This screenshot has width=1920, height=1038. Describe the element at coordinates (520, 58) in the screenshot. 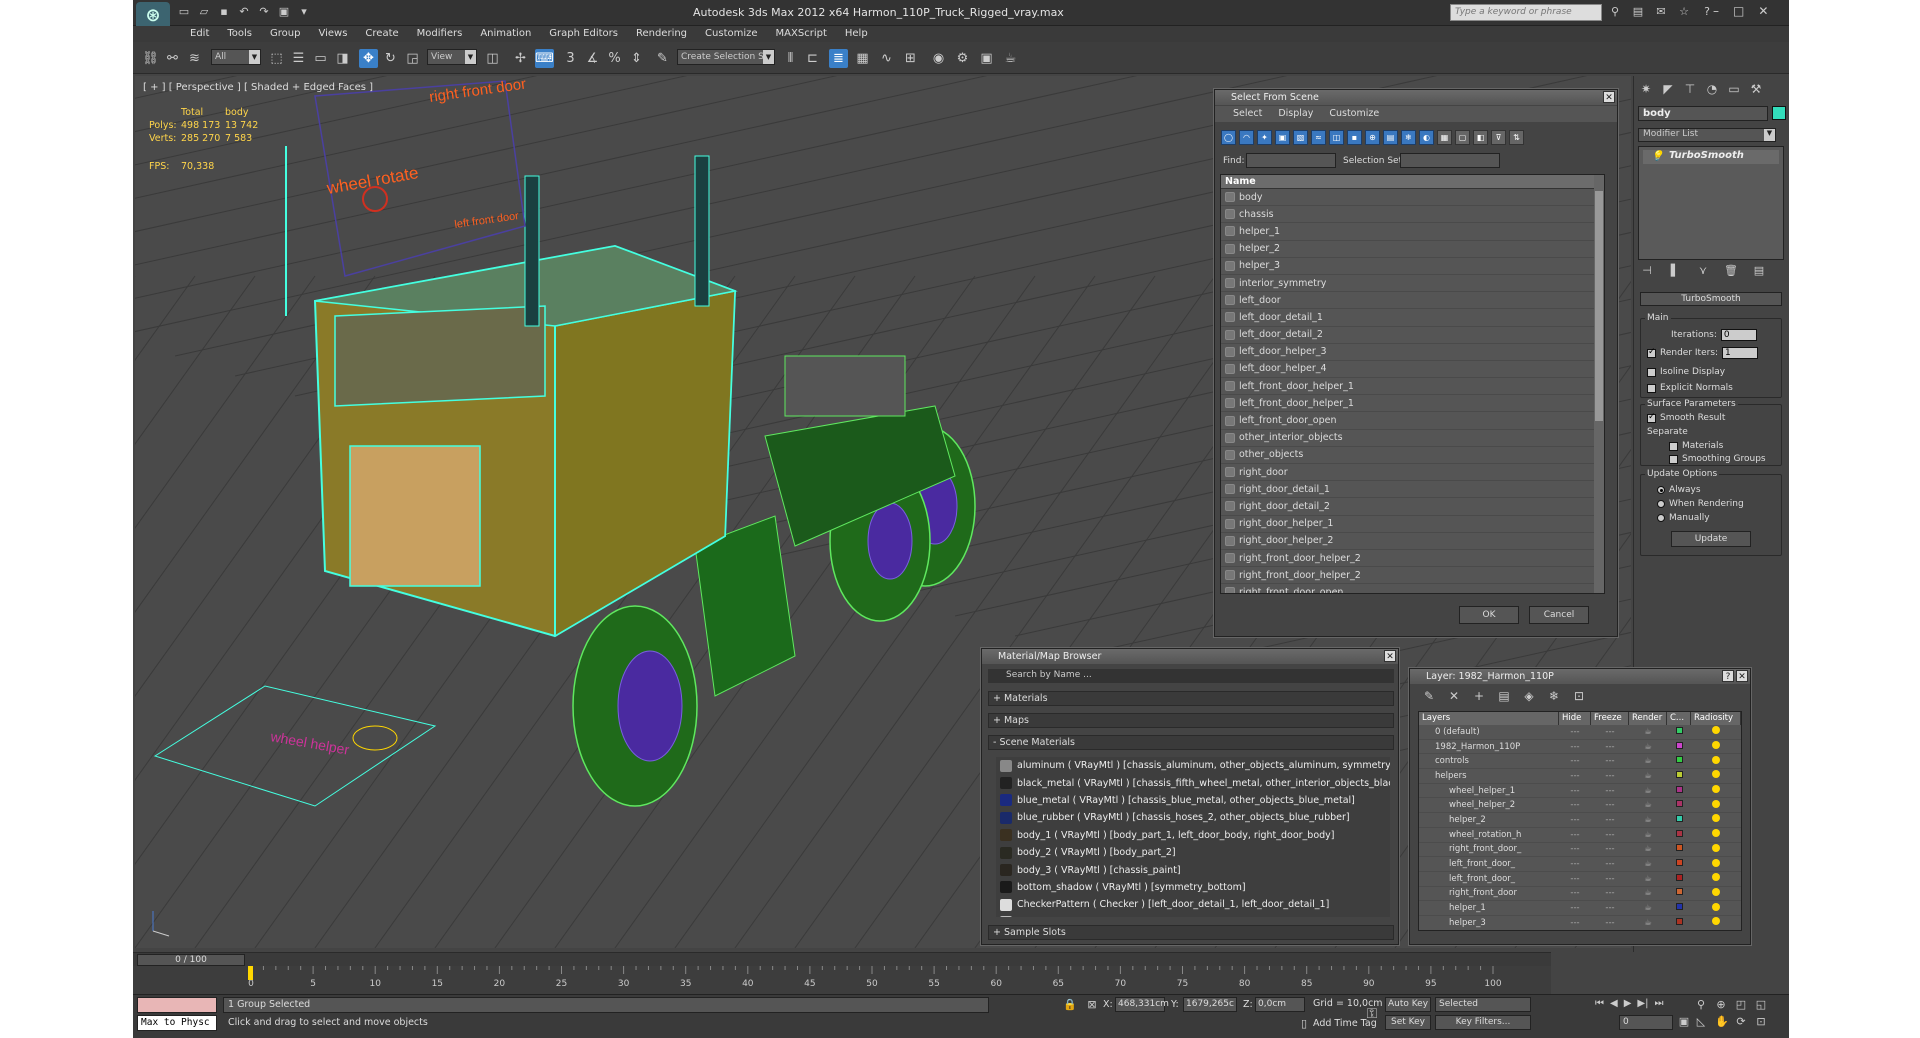

I see `select-manipulate-icon: ✢` at that location.